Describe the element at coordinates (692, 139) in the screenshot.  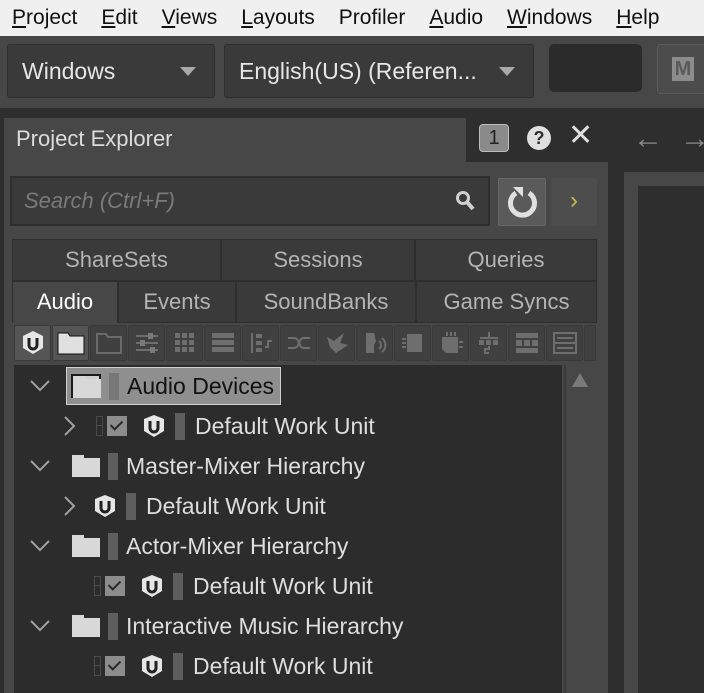
I see `arrow-right-icon: →` at that location.